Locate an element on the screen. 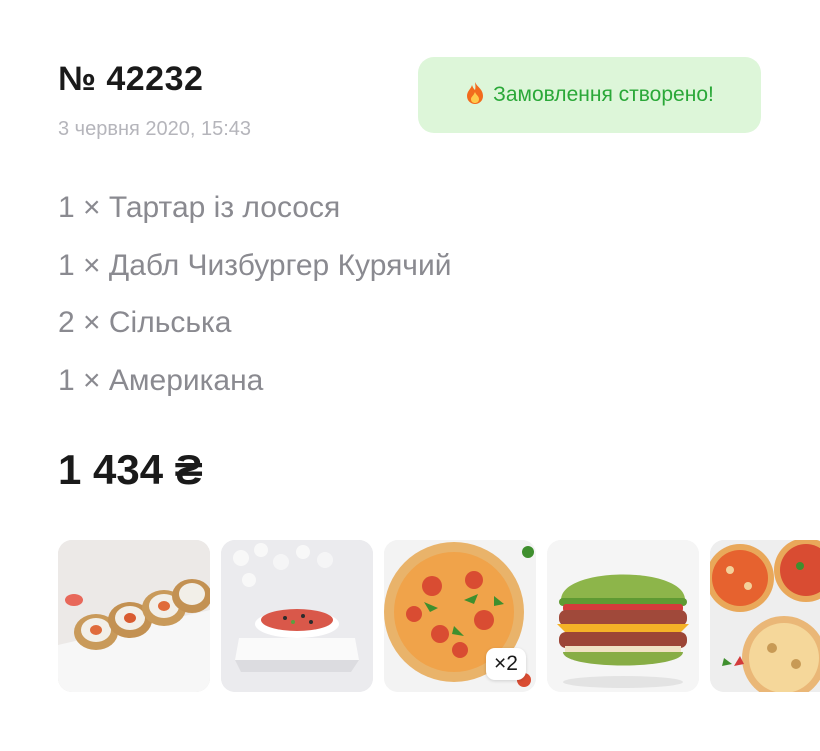 The image size is (820, 751). order-item: 1 × Дабл Чизбургер Курячий is located at coordinates (255, 265).